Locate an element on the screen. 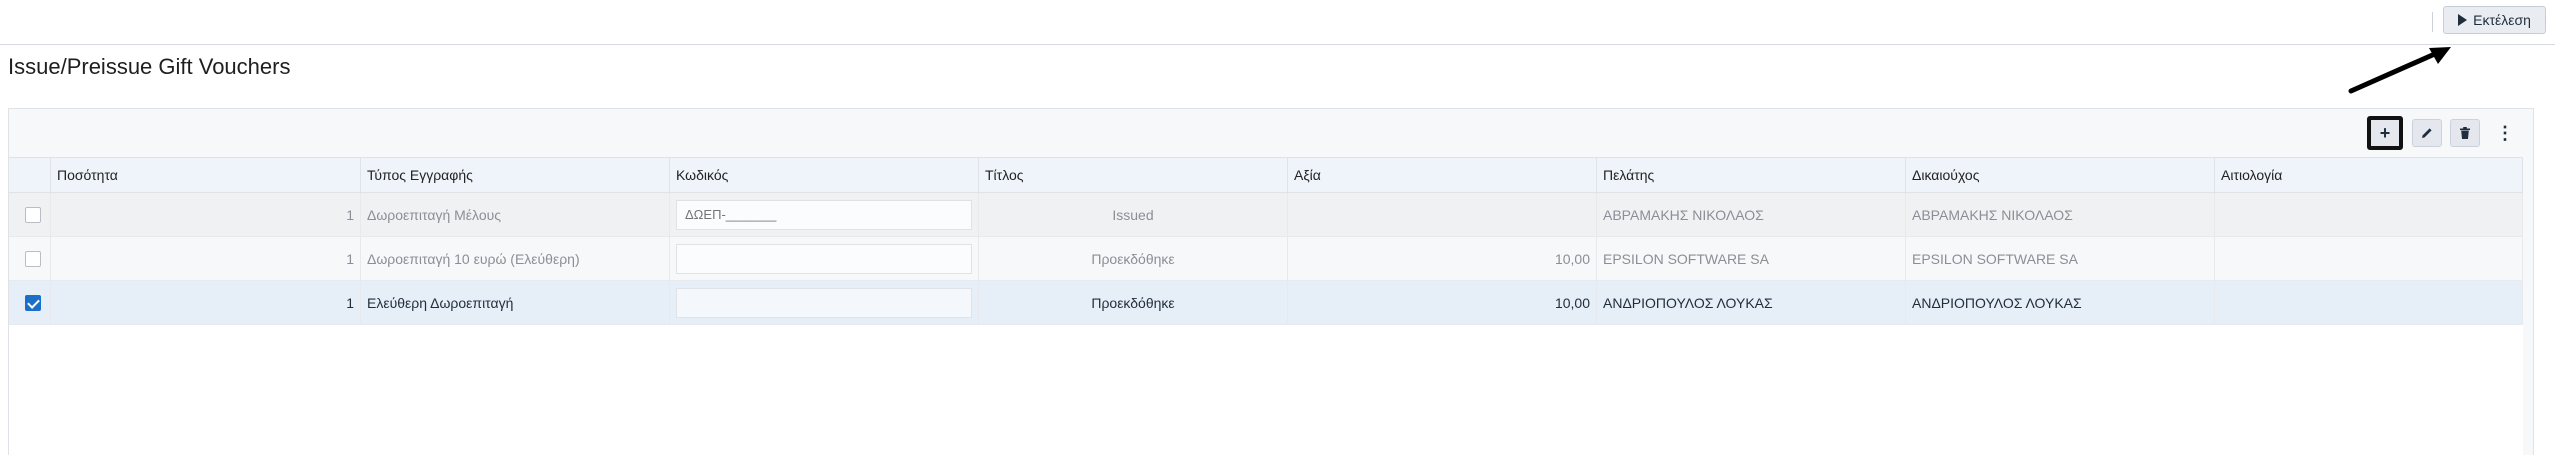  more-options-button: ⋮ is located at coordinates (2505, 133).